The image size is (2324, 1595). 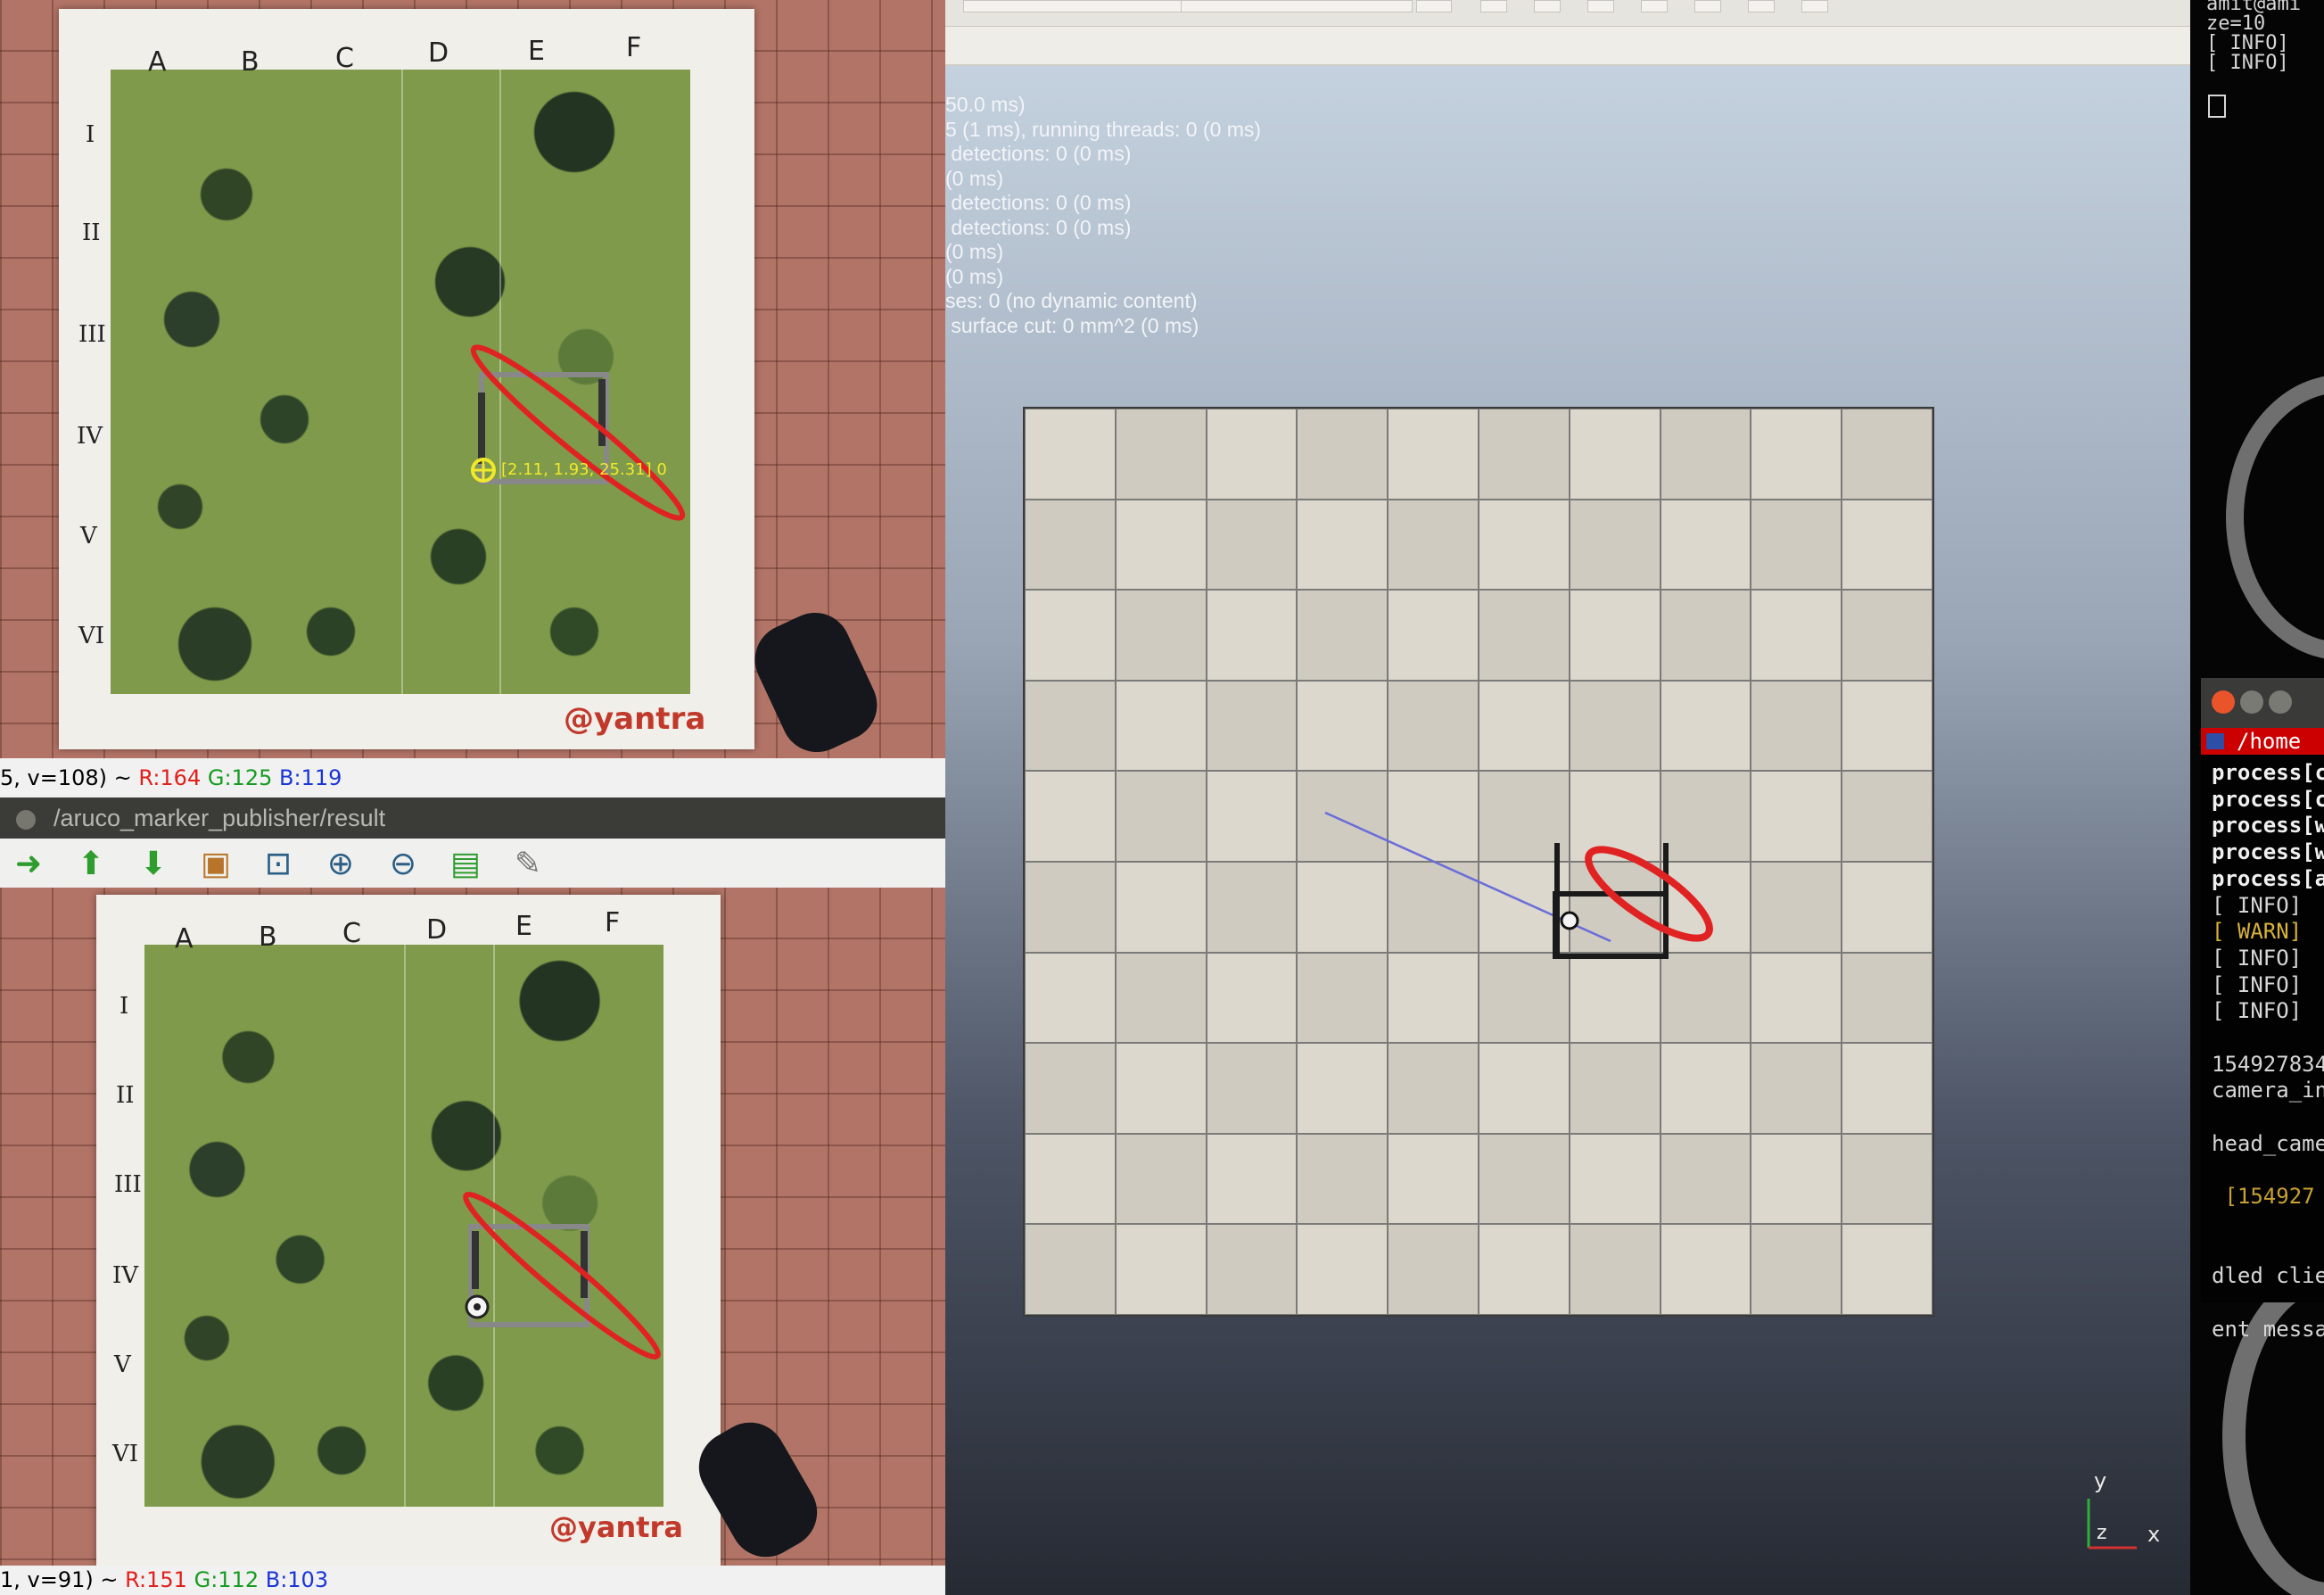 What do you see at coordinates (2268, 1090) in the screenshot?
I see `terminal-line: camera_in` at bounding box center [2268, 1090].